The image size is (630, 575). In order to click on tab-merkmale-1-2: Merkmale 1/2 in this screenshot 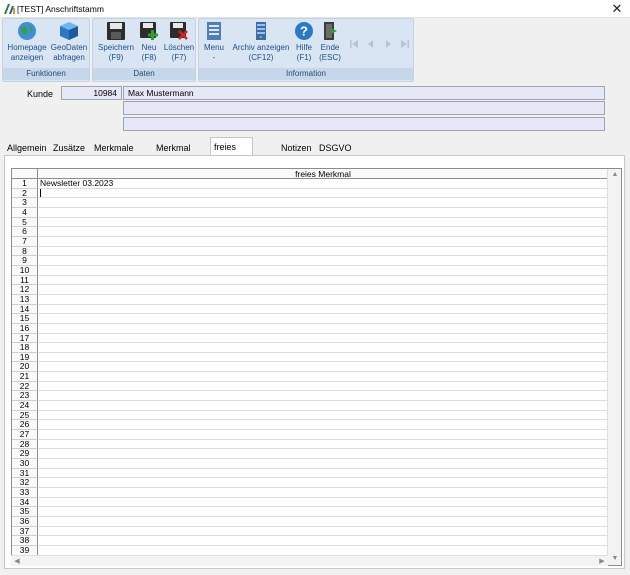, I will do `click(114, 154)`.